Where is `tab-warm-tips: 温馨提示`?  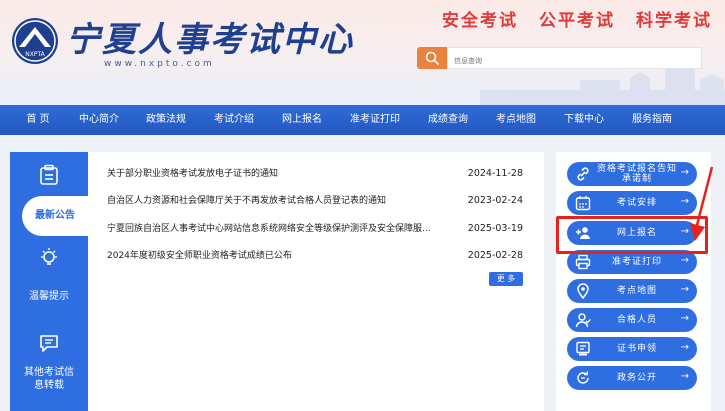
tab-warm-tips: 温馨提示 is located at coordinates (49, 297).